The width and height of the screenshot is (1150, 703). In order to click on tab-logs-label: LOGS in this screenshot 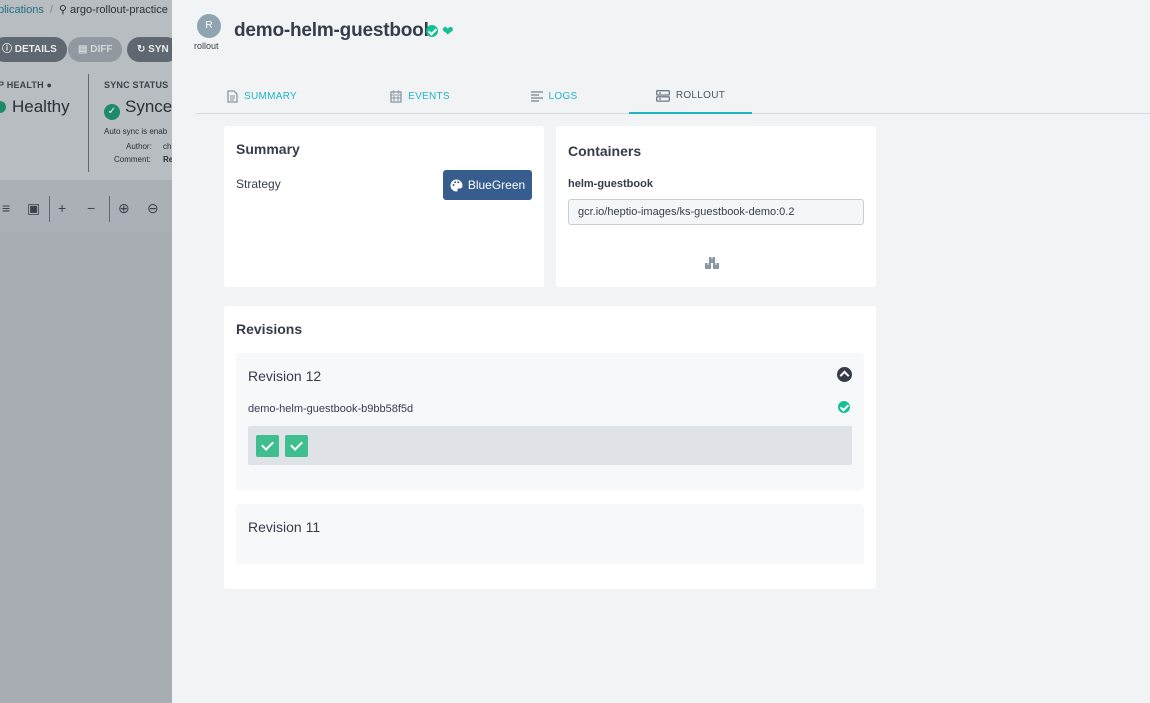, I will do `click(563, 96)`.